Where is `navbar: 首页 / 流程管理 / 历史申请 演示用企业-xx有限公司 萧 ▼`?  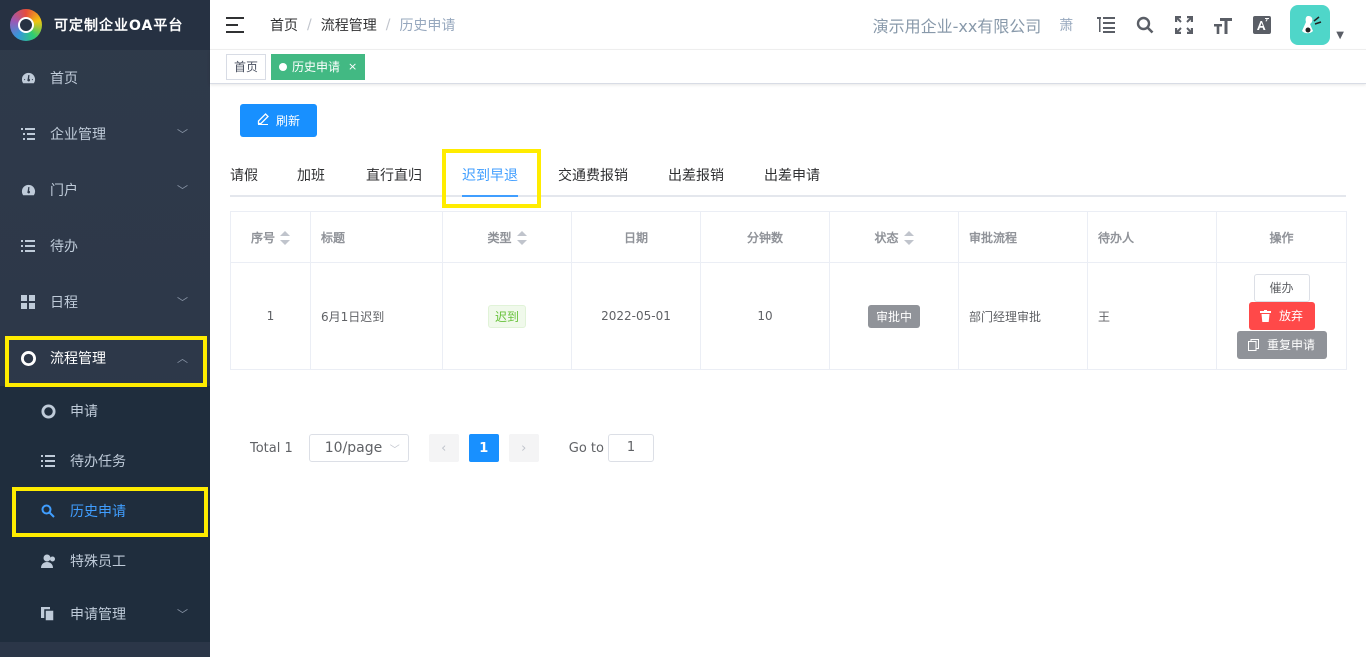 navbar: 首页 / 流程管理 / 历史申请 演示用企业-xx有限公司 萧 ▼ is located at coordinates (788, 25).